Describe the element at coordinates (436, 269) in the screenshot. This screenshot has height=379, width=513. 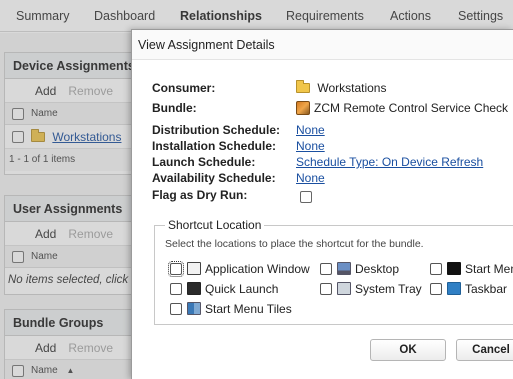
I see `start-menu-checkbox` at that location.